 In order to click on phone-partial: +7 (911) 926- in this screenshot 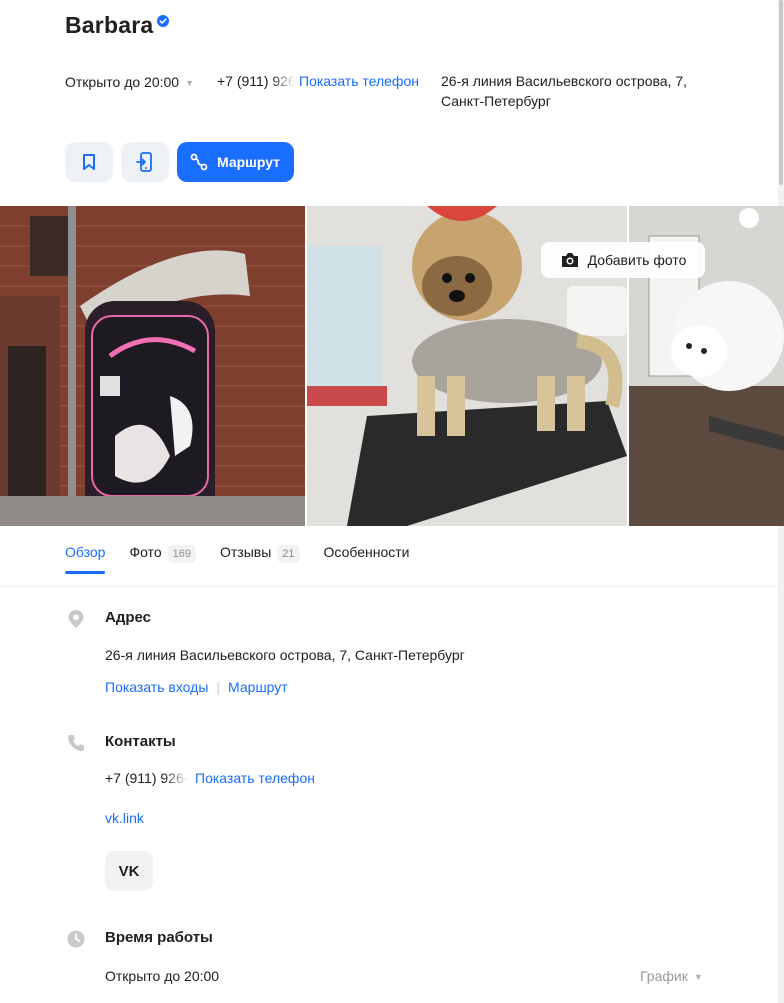, I will do `click(147, 778)`.